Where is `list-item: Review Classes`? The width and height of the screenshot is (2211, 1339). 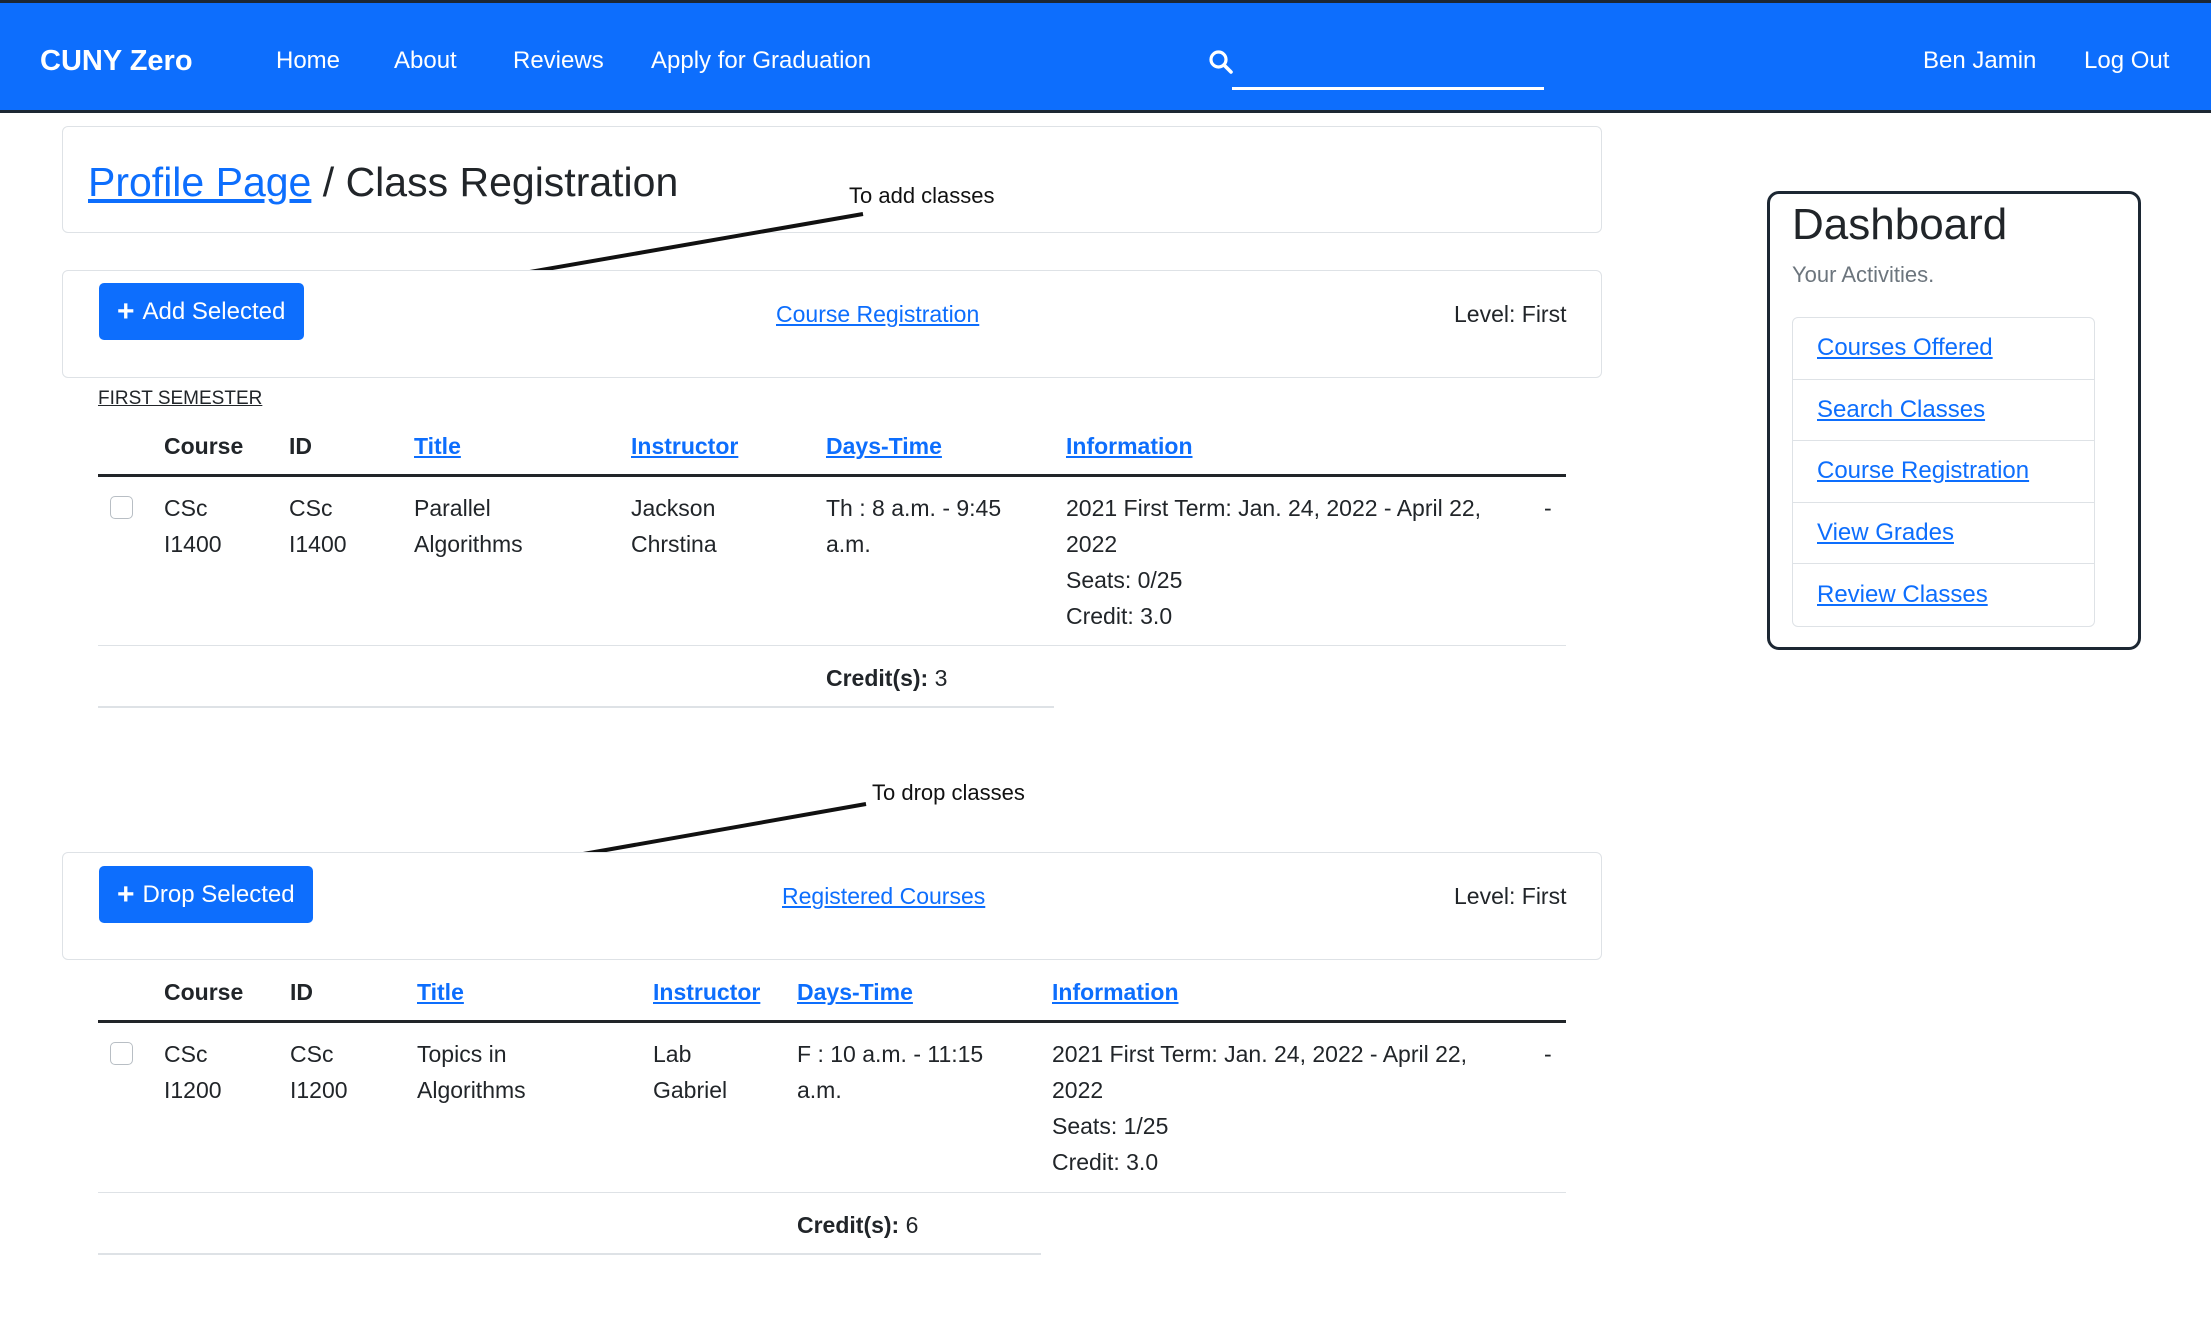
list-item: Review Classes is located at coordinates (1943, 595).